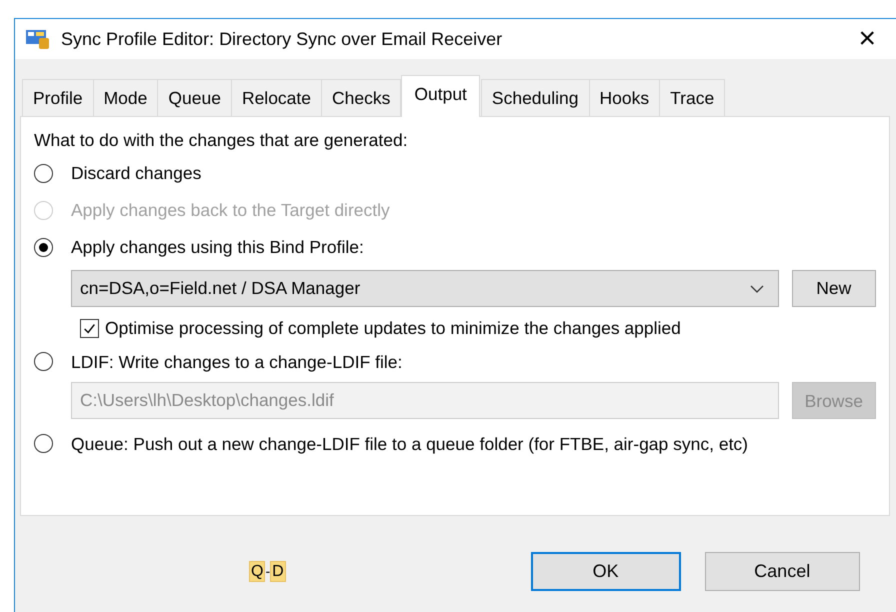 The height and width of the screenshot is (612, 896). Describe the element at coordinates (440, 96) in the screenshot. I see `tab: Output` at that location.